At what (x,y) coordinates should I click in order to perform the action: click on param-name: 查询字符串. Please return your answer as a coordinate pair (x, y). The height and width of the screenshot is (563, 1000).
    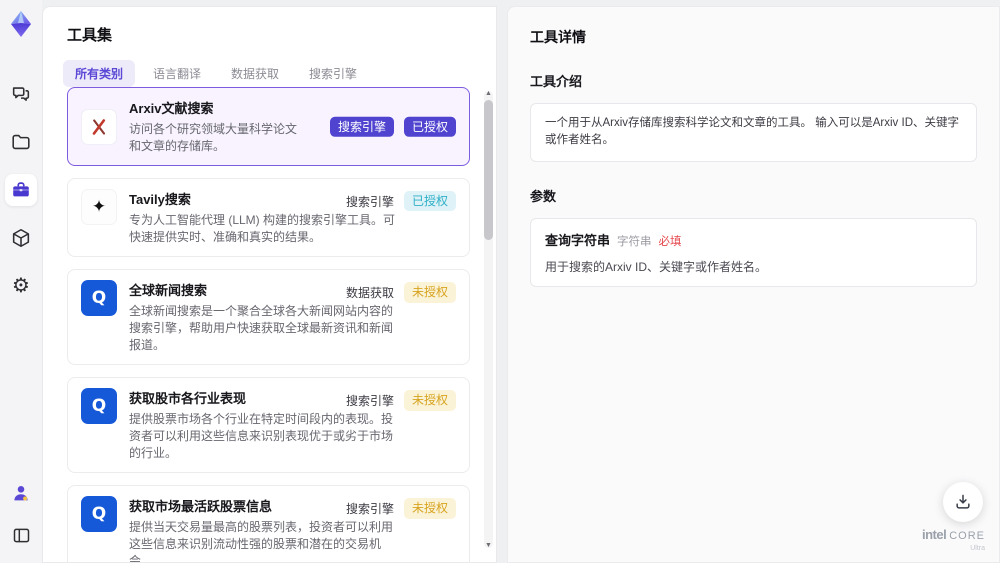
    Looking at the image, I should click on (578, 240).